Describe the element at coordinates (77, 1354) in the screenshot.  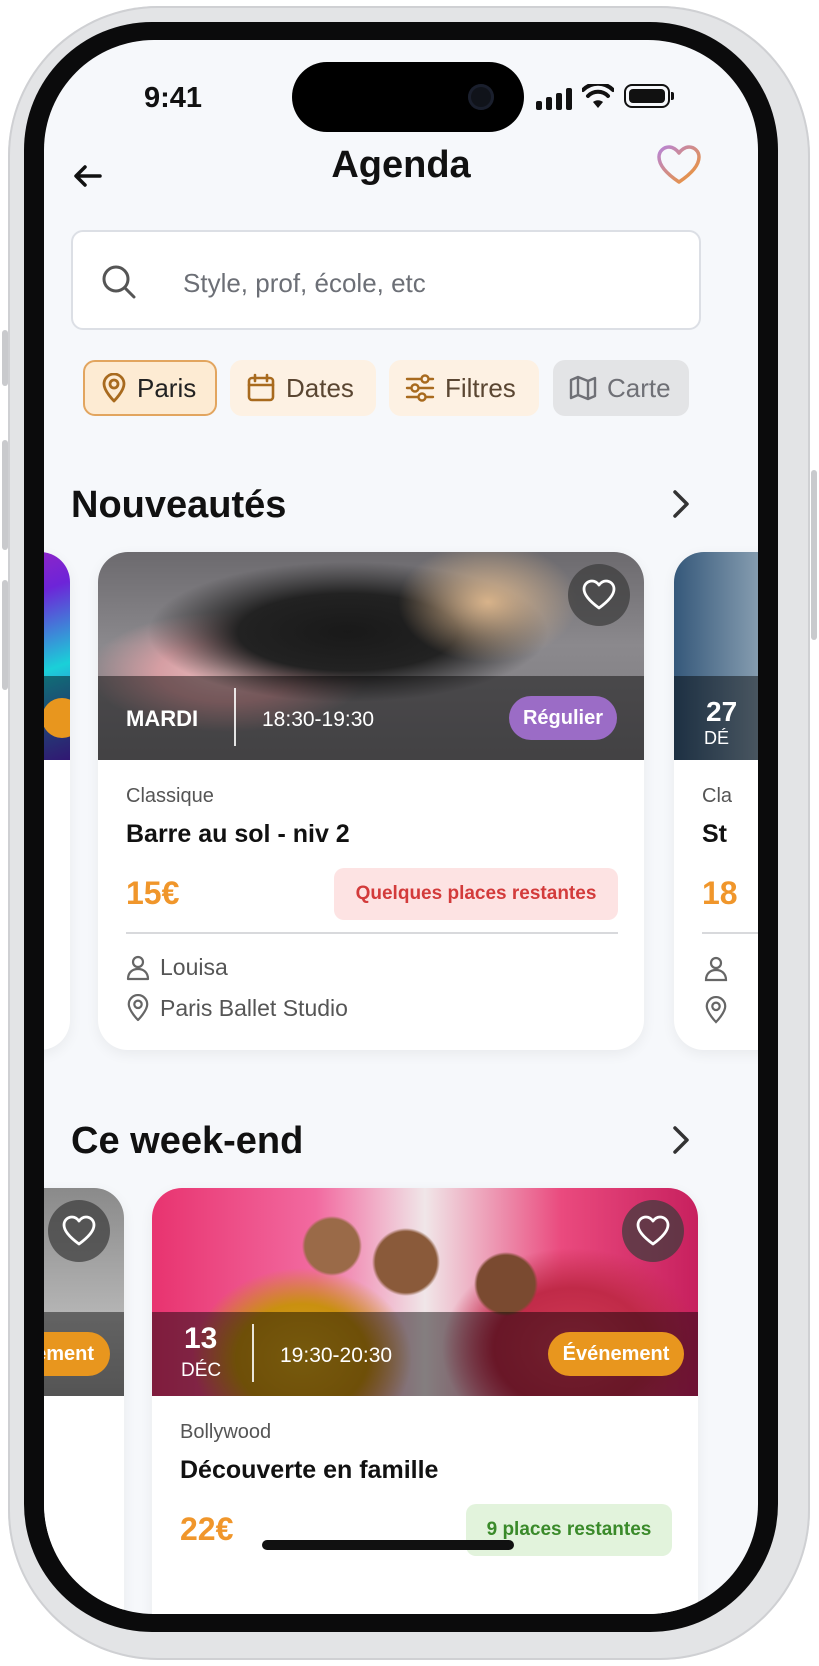
I see `event-type-tag: ement` at that location.